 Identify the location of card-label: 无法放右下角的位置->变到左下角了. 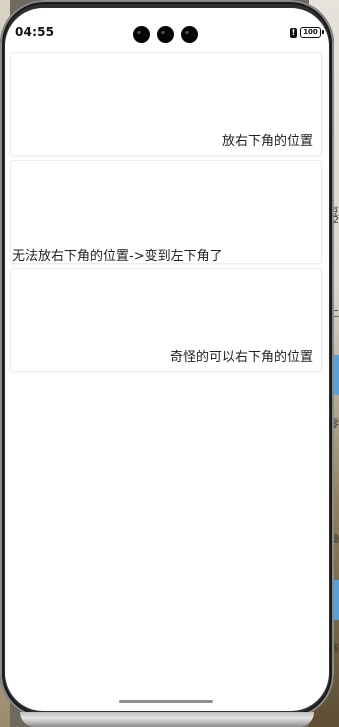
(117, 256).